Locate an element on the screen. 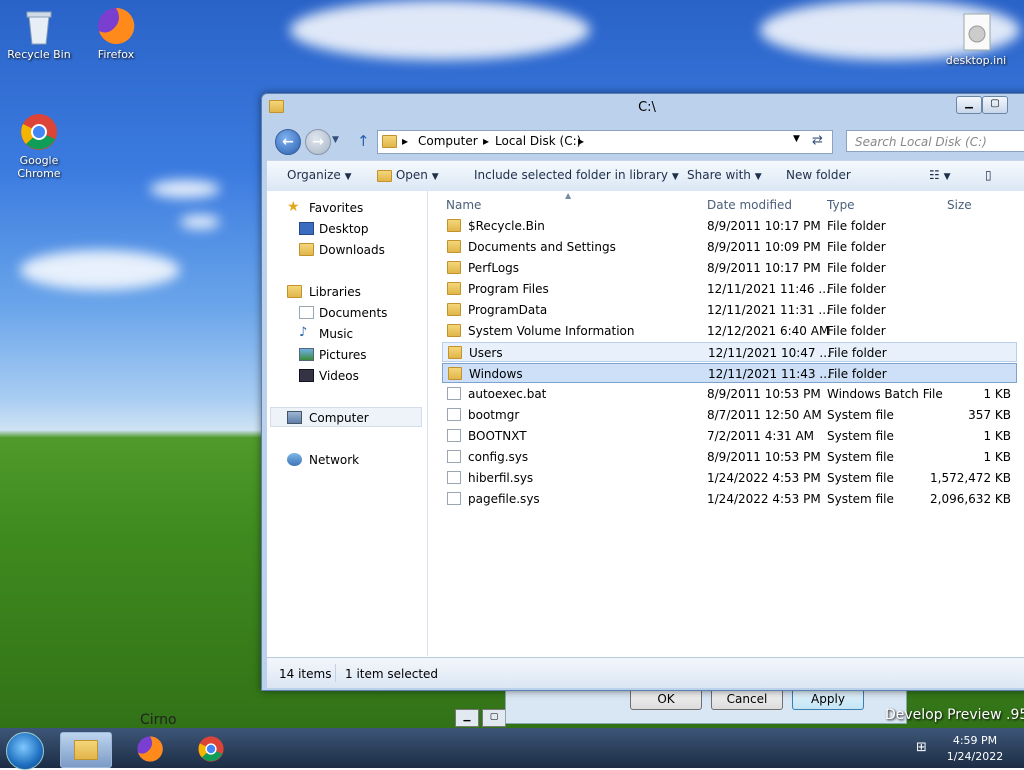 This screenshot has height=770, width=1024. computer-icon is located at coordinates (294, 417).